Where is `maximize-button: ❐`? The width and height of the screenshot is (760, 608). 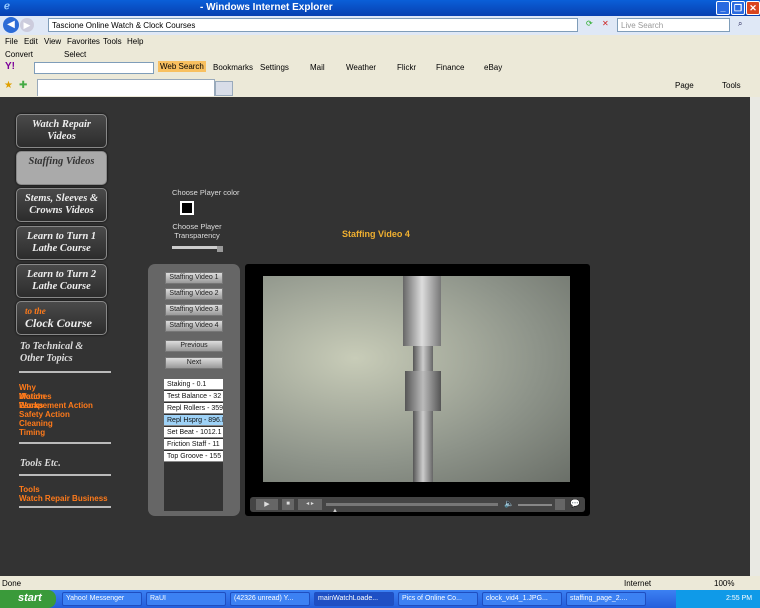 maximize-button: ❐ is located at coordinates (738, 8).